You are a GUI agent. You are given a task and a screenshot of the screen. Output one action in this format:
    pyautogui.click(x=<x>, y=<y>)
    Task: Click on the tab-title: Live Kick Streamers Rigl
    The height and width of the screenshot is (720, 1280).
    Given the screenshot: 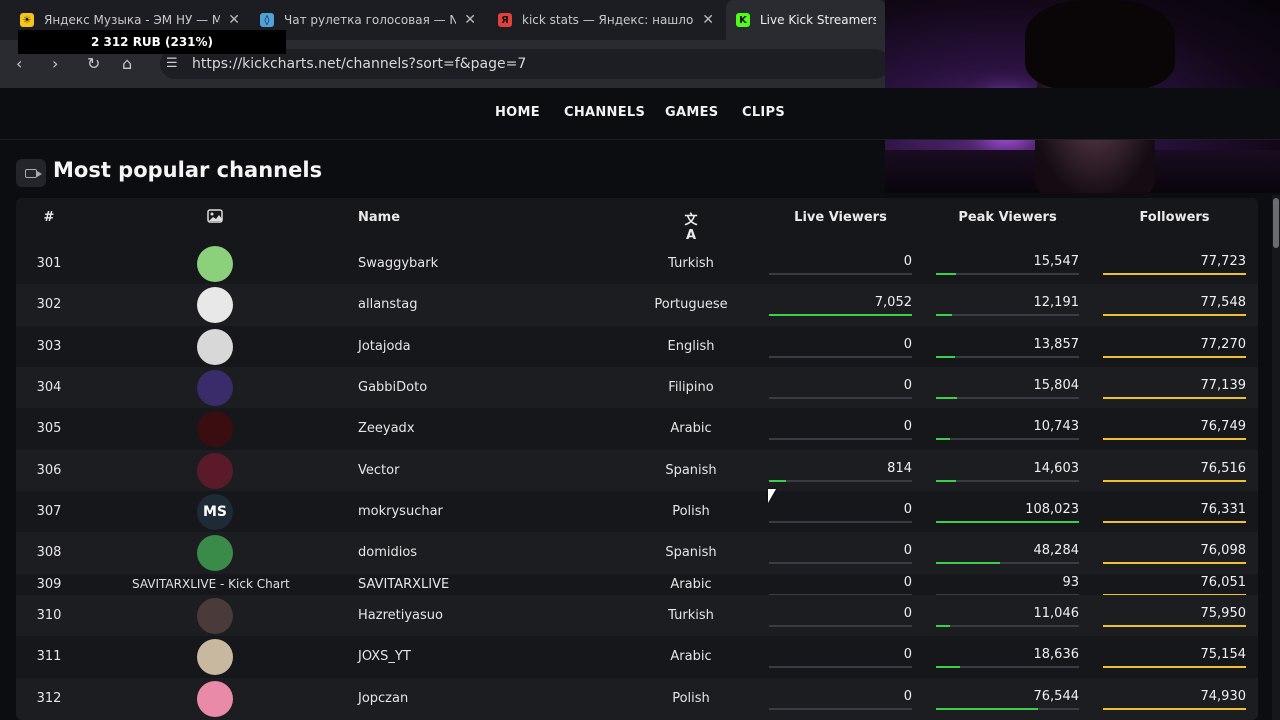 What is the action you would take?
    pyautogui.click(x=818, y=20)
    